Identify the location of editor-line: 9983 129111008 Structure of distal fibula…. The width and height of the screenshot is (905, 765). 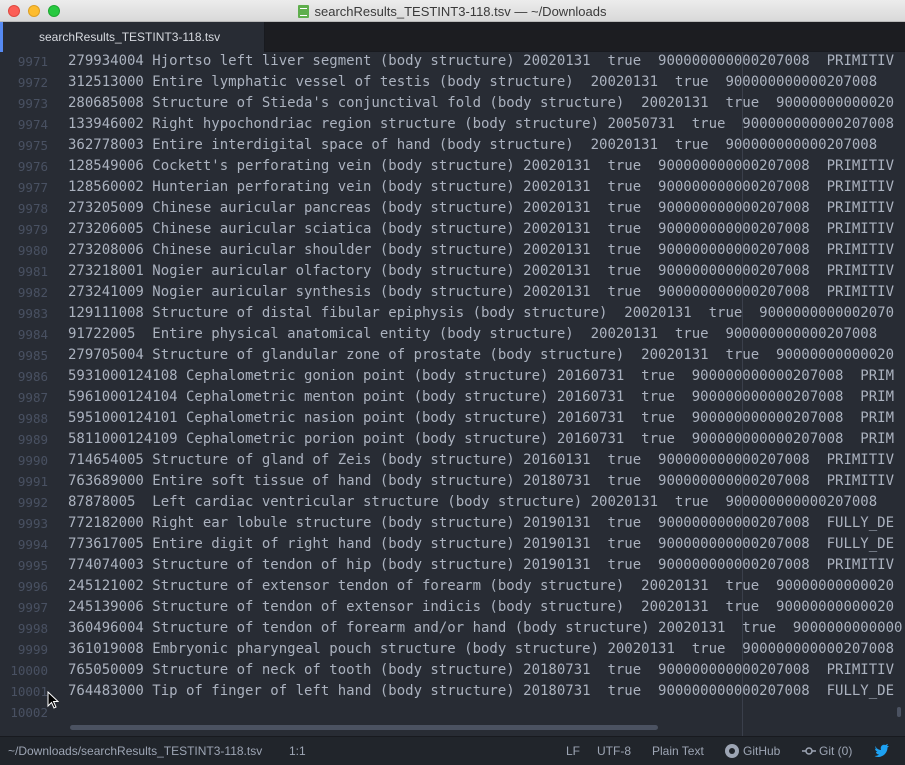
(452, 314).